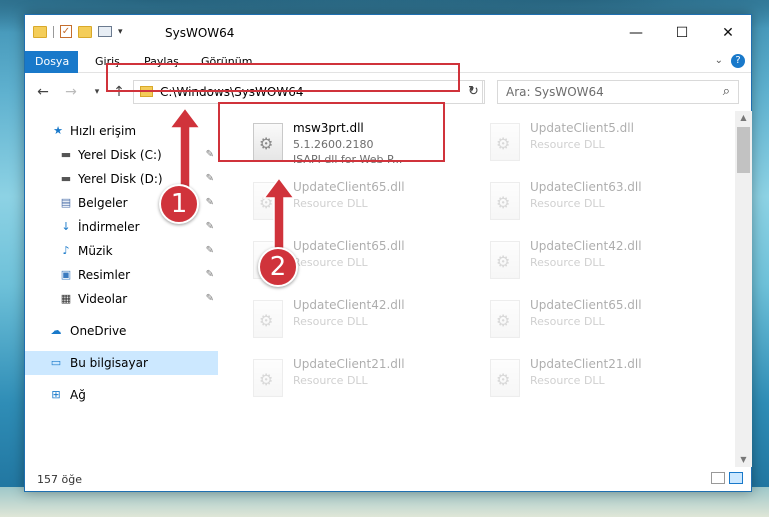 The image size is (769, 517). I want to click on help-icon: ?, so click(738, 61).